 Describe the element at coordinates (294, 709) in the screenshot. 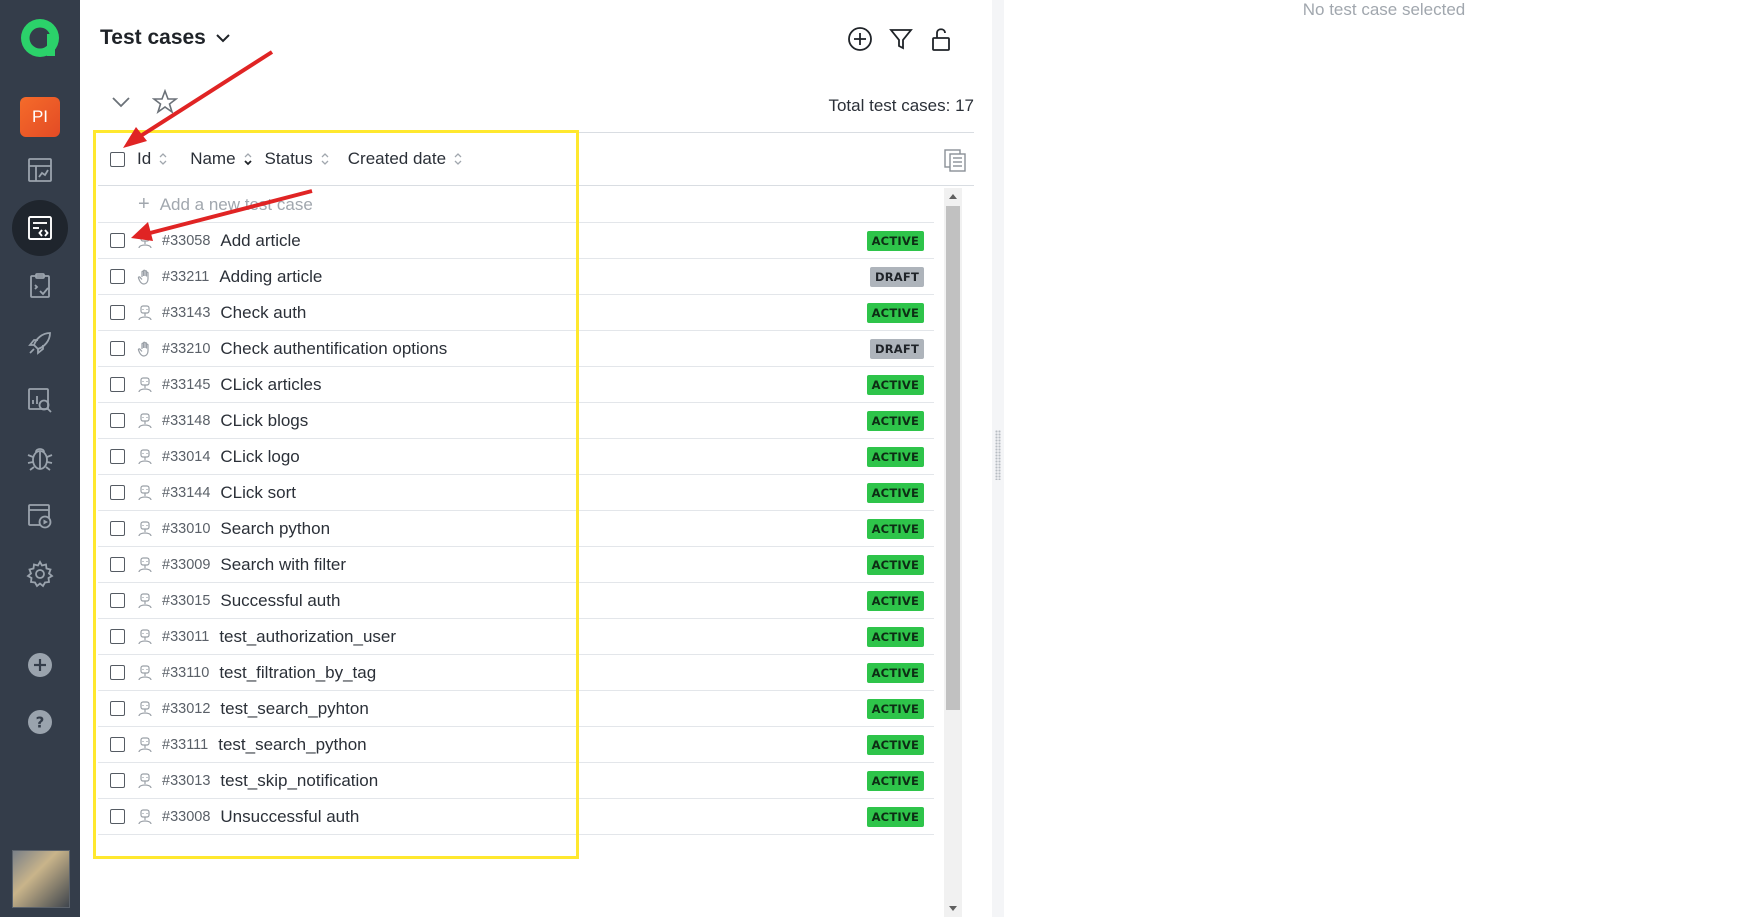

I see `test-case-name: test_search_pyhton` at that location.